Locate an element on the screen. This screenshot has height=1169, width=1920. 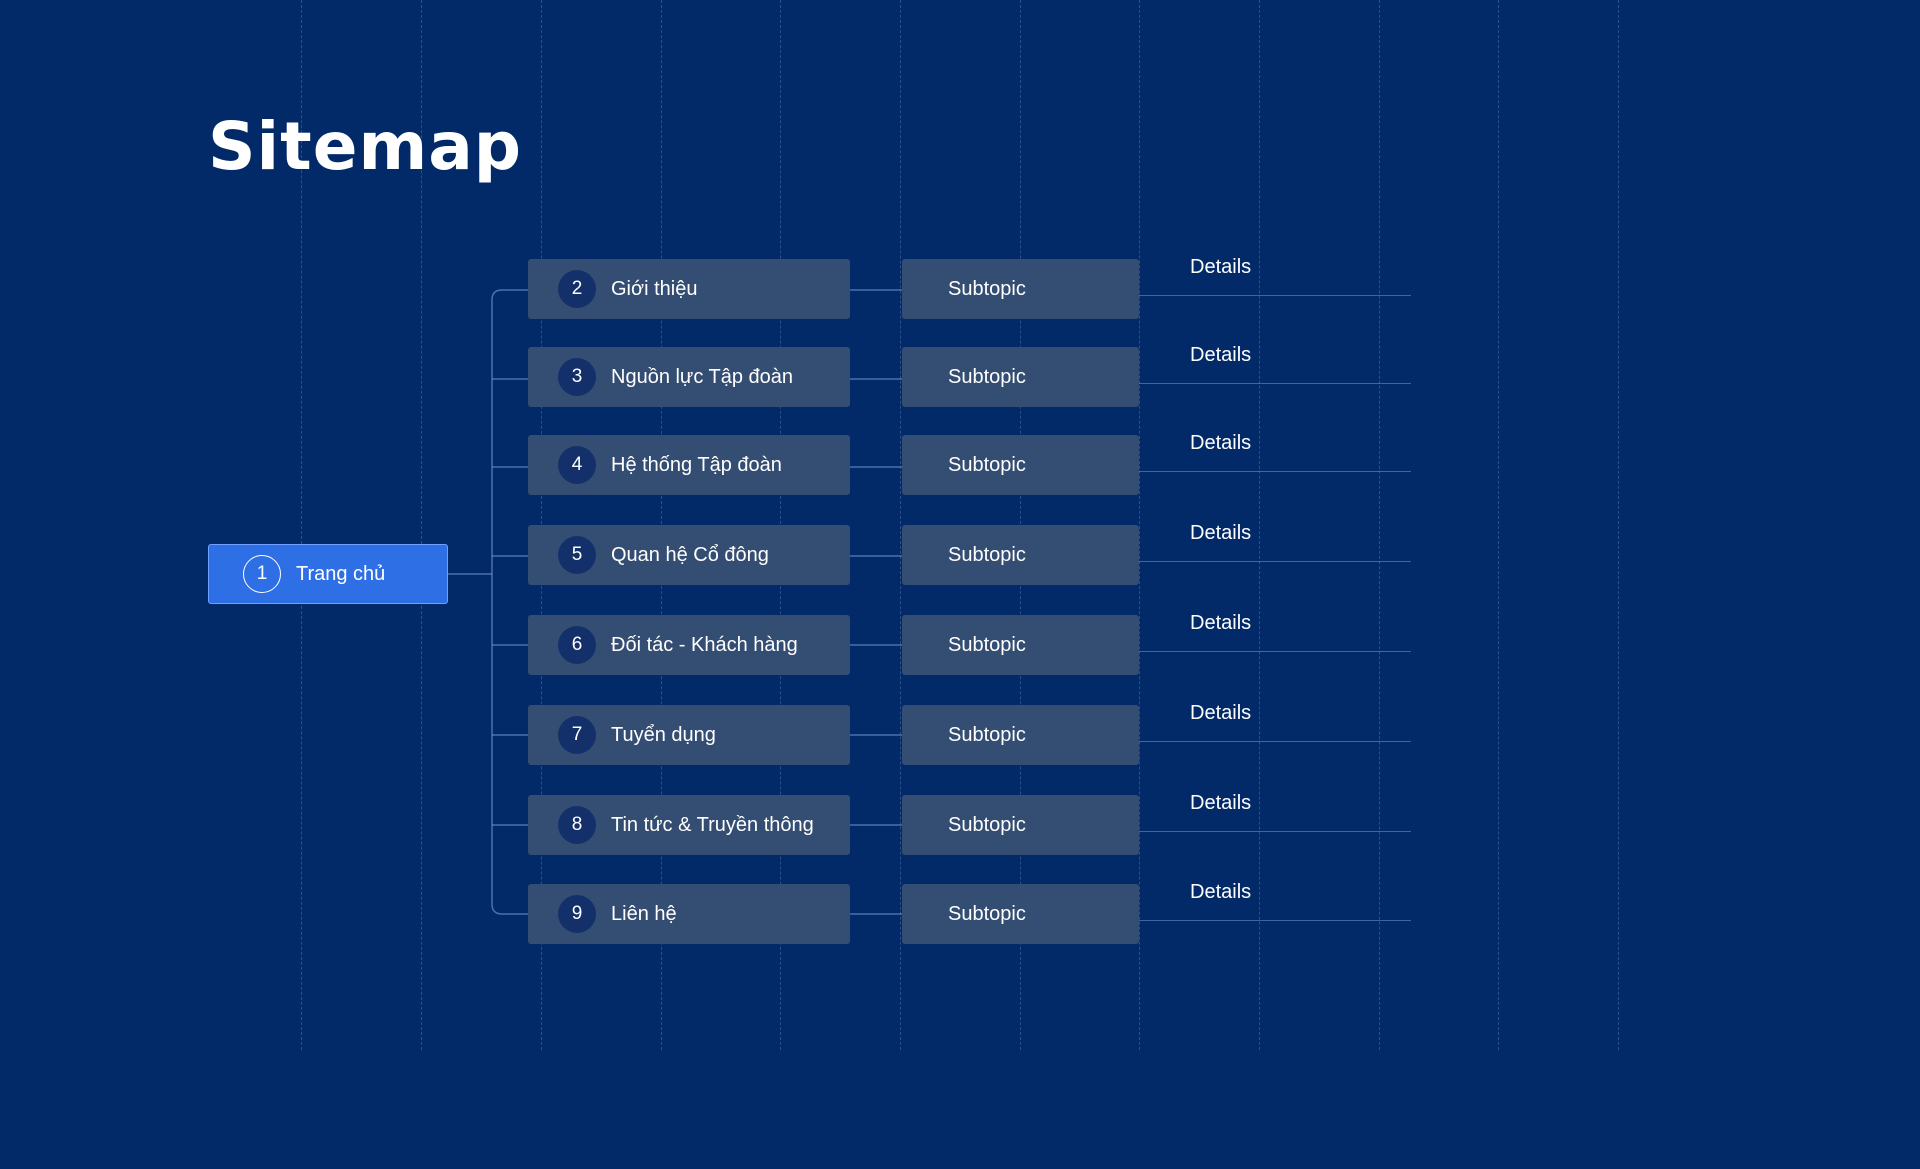
page-title: Sitemap is located at coordinates (365, 146).